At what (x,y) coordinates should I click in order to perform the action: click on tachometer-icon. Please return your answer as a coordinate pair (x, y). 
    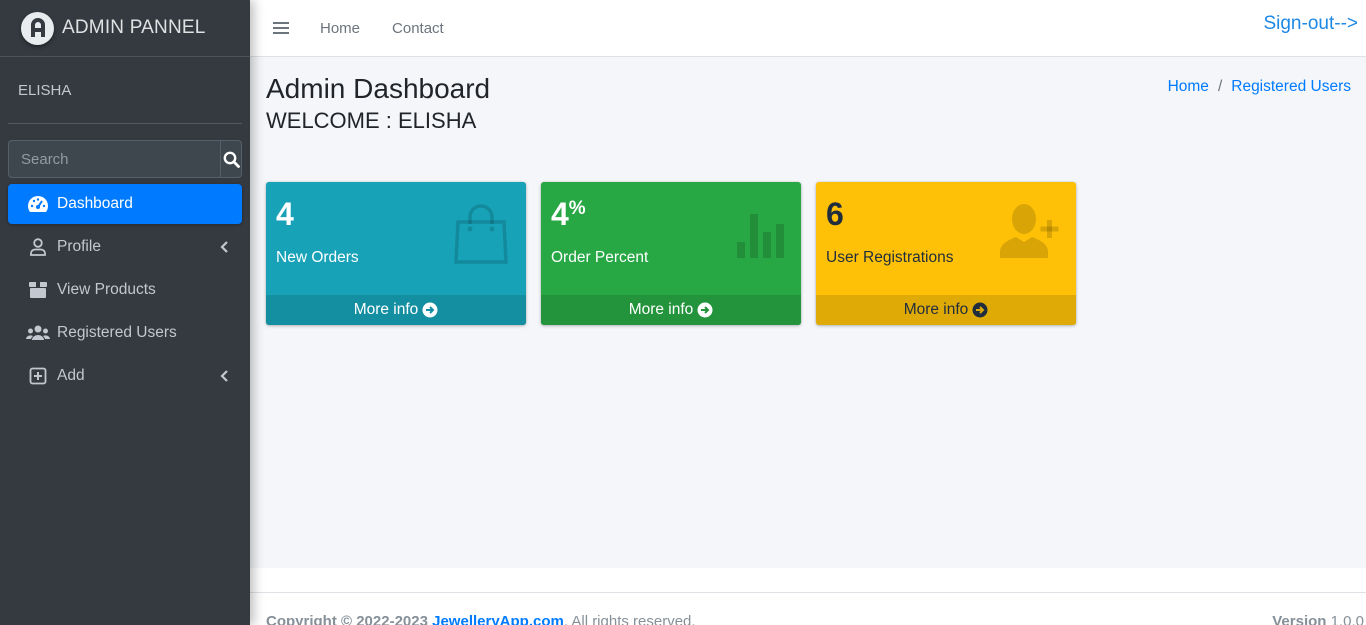
    Looking at the image, I should click on (38, 204).